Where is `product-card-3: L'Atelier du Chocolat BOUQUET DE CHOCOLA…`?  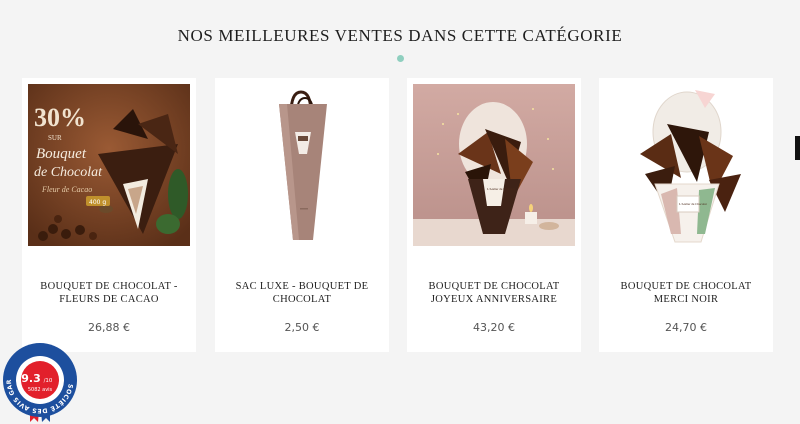 product-card-3: L'Atelier du Chocolat BOUQUET DE CHOCOLA… is located at coordinates (494, 215).